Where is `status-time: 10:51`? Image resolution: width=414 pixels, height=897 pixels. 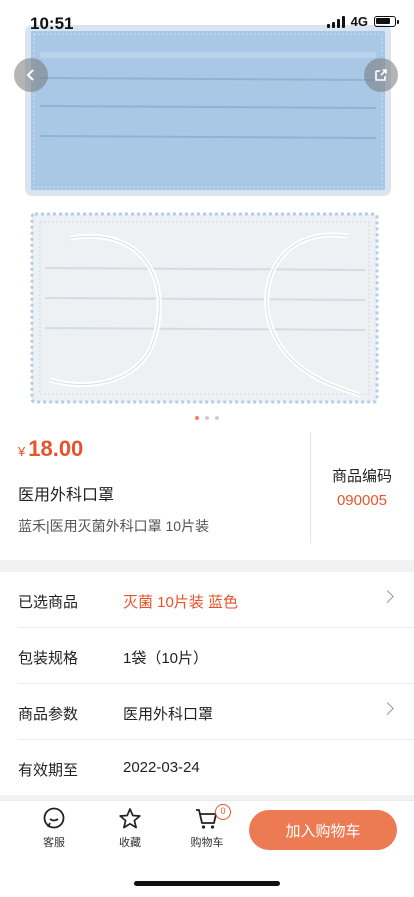 status-time: 10:51 is located at coordinates (52, 23).